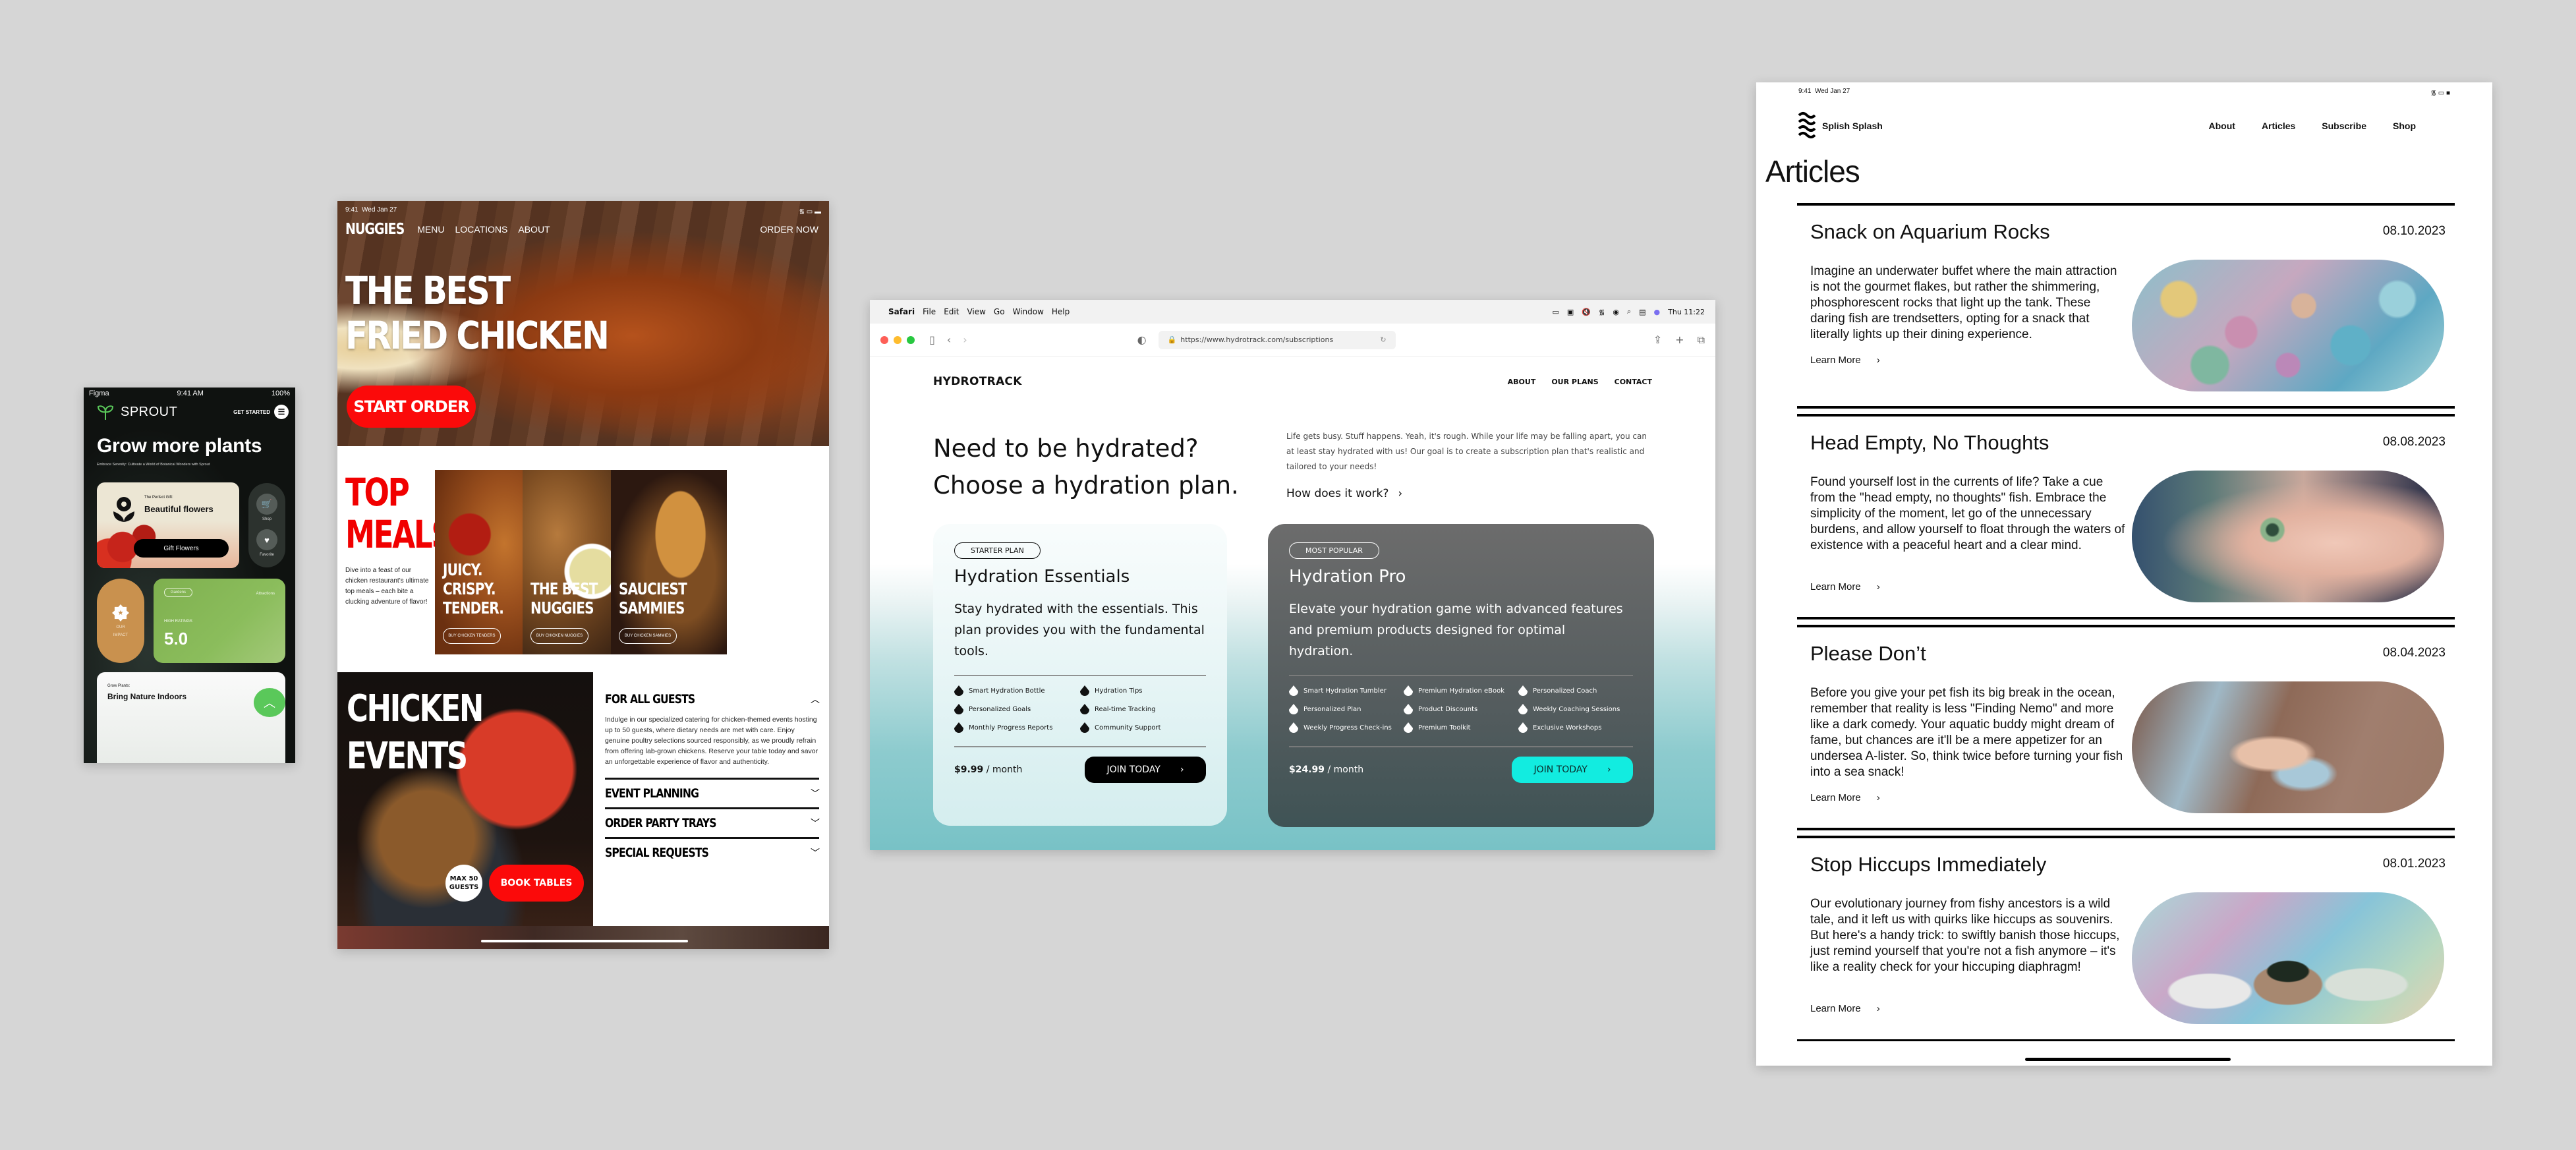  What do you see at coordinates (1409, 709) in the screenshot?
I see `water-drop-icon` at bounding box center [1409, 709].